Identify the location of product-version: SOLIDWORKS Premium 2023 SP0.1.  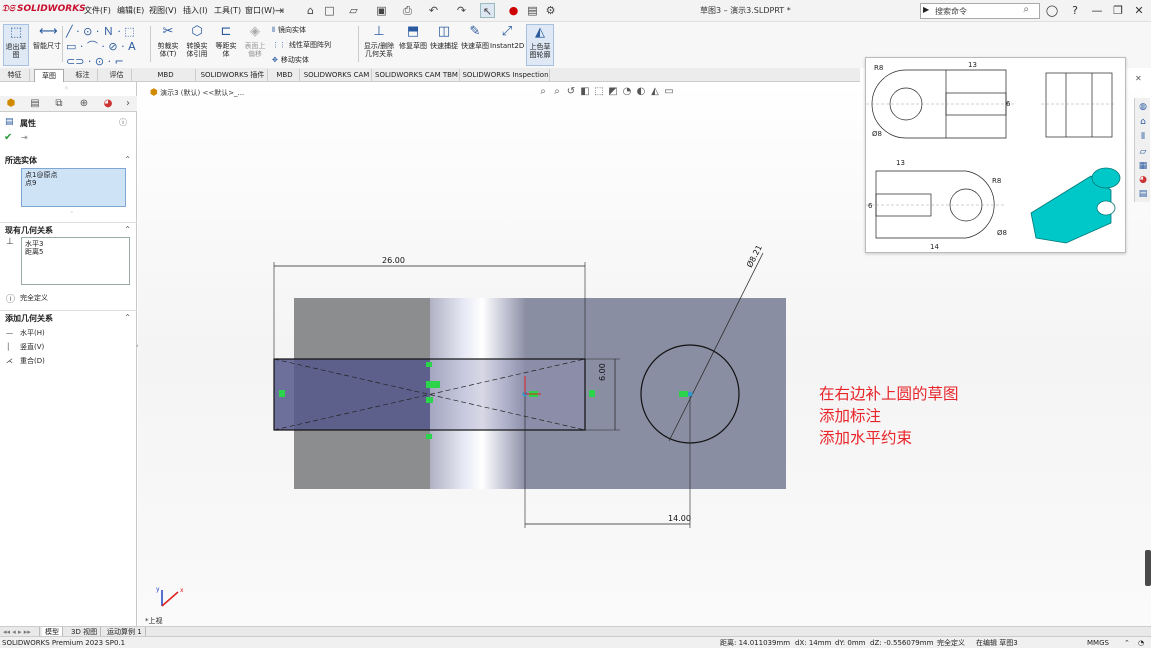
(64, 643).